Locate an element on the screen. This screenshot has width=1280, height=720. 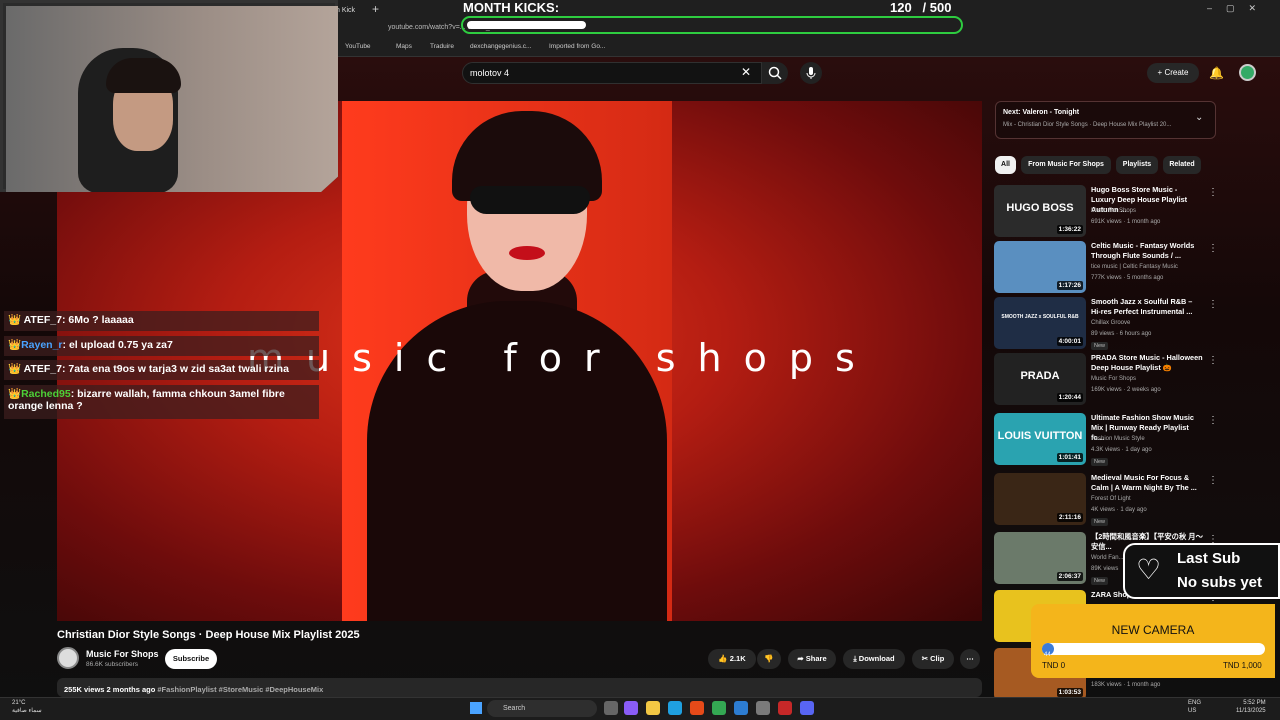
thumbnail-lips is located at coordinates (527, 253).